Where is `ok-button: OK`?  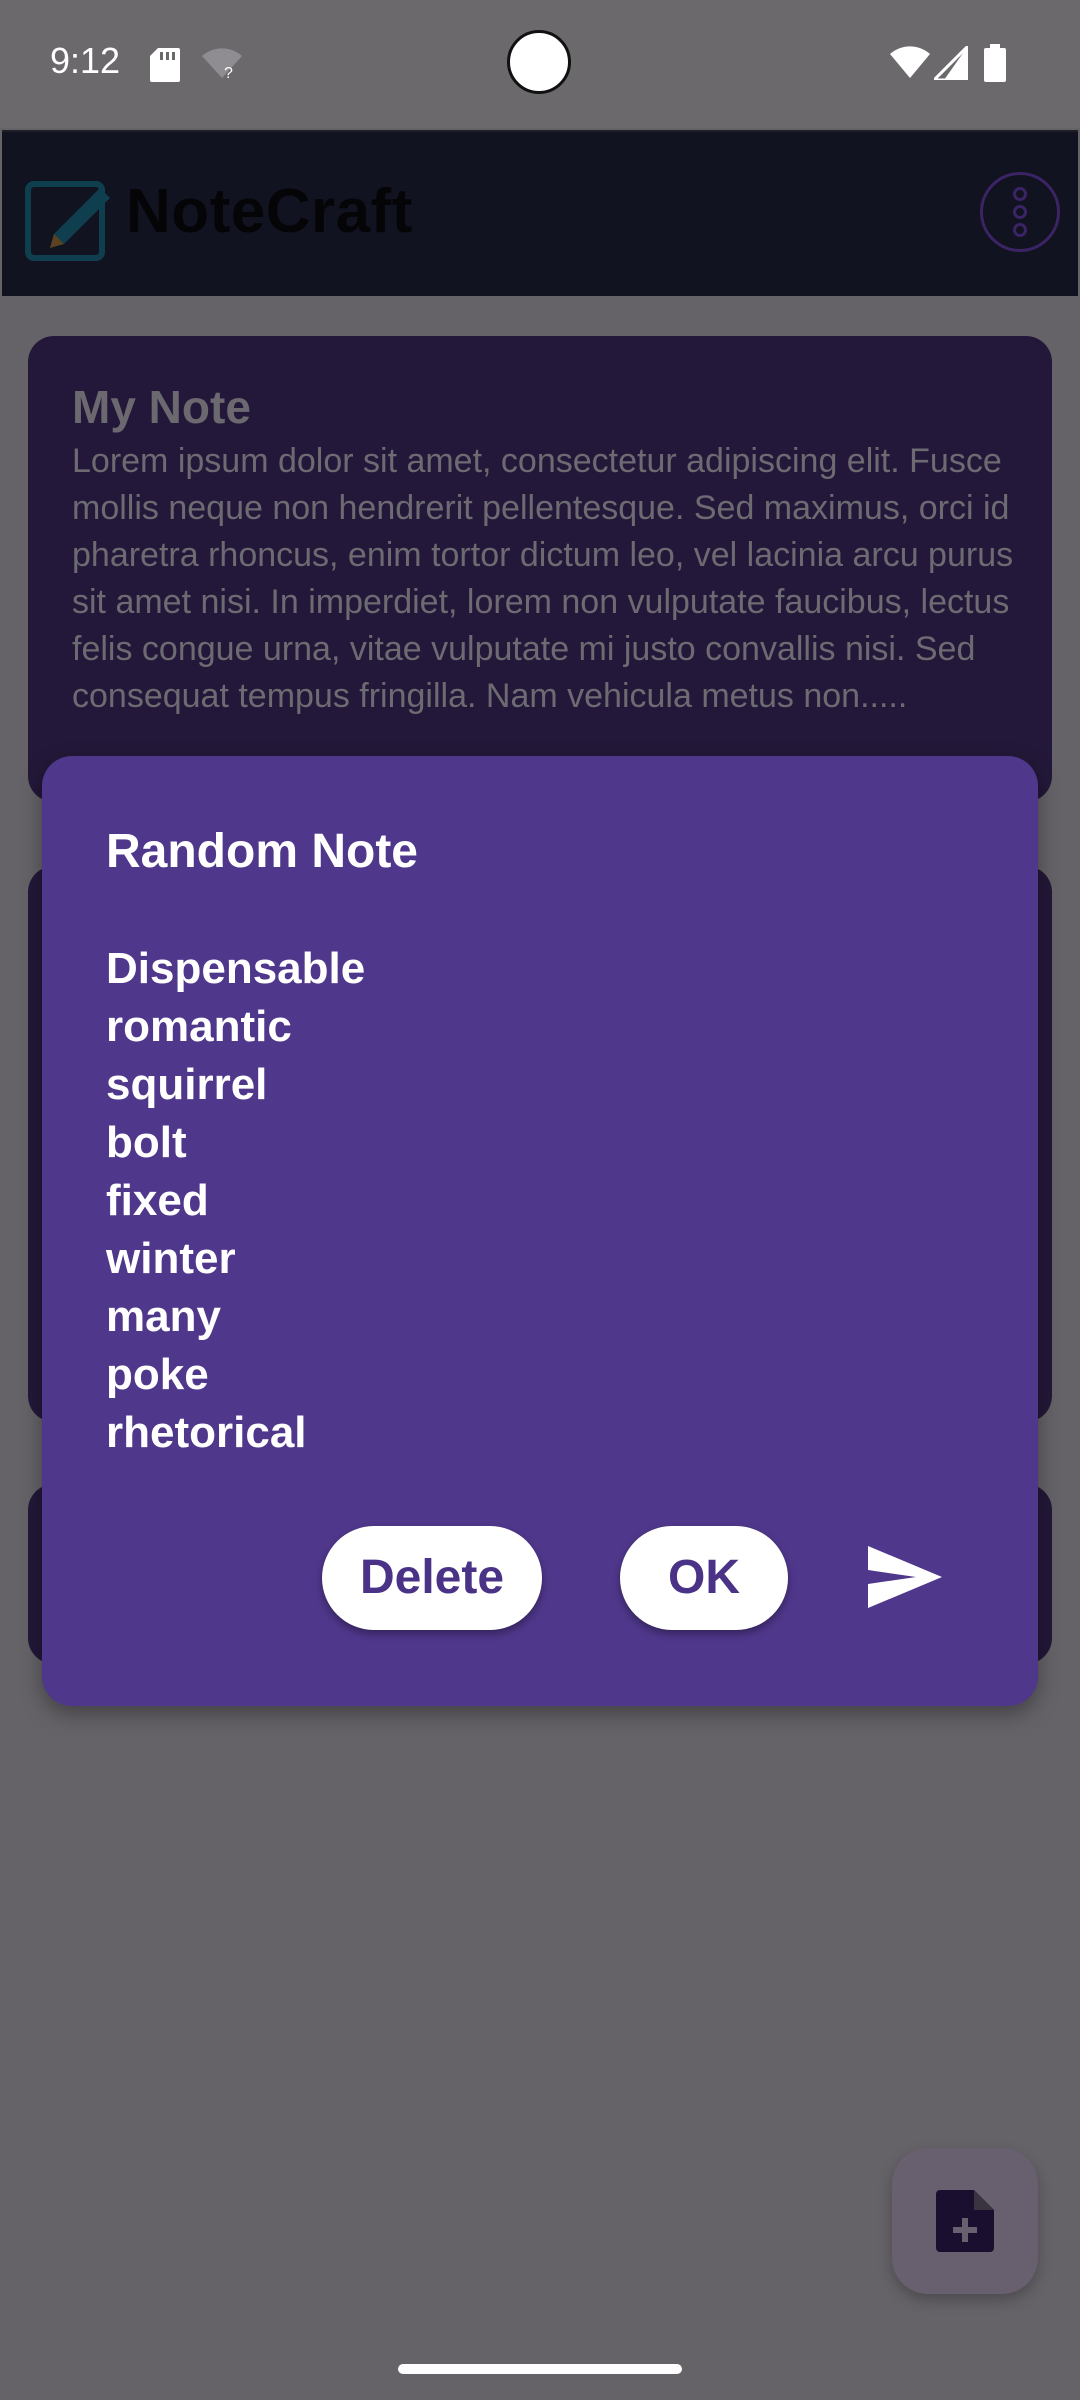 ok-button: OK is located at coordinates (704, 1578).